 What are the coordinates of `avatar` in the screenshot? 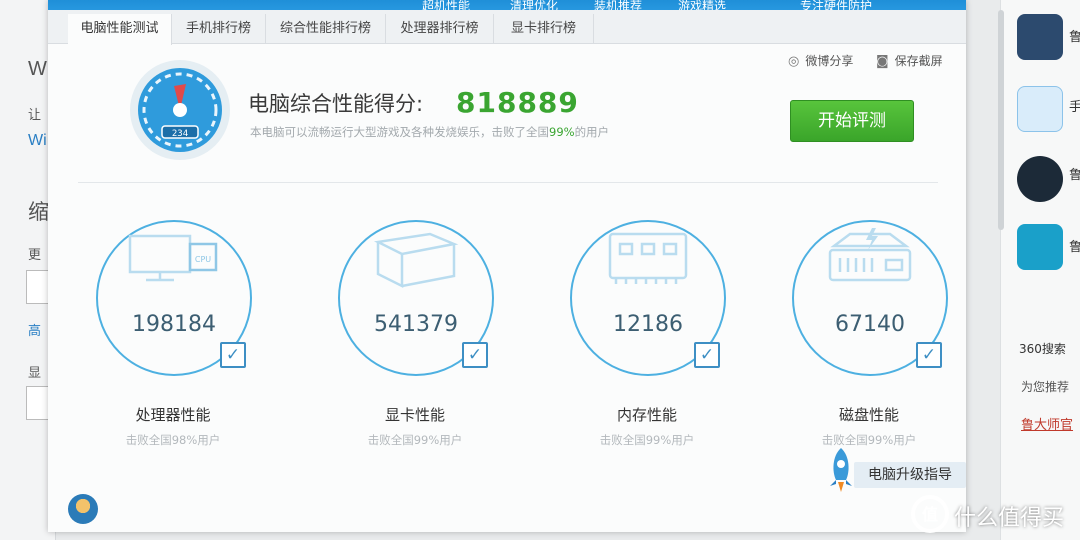 It's located at (83, 509).